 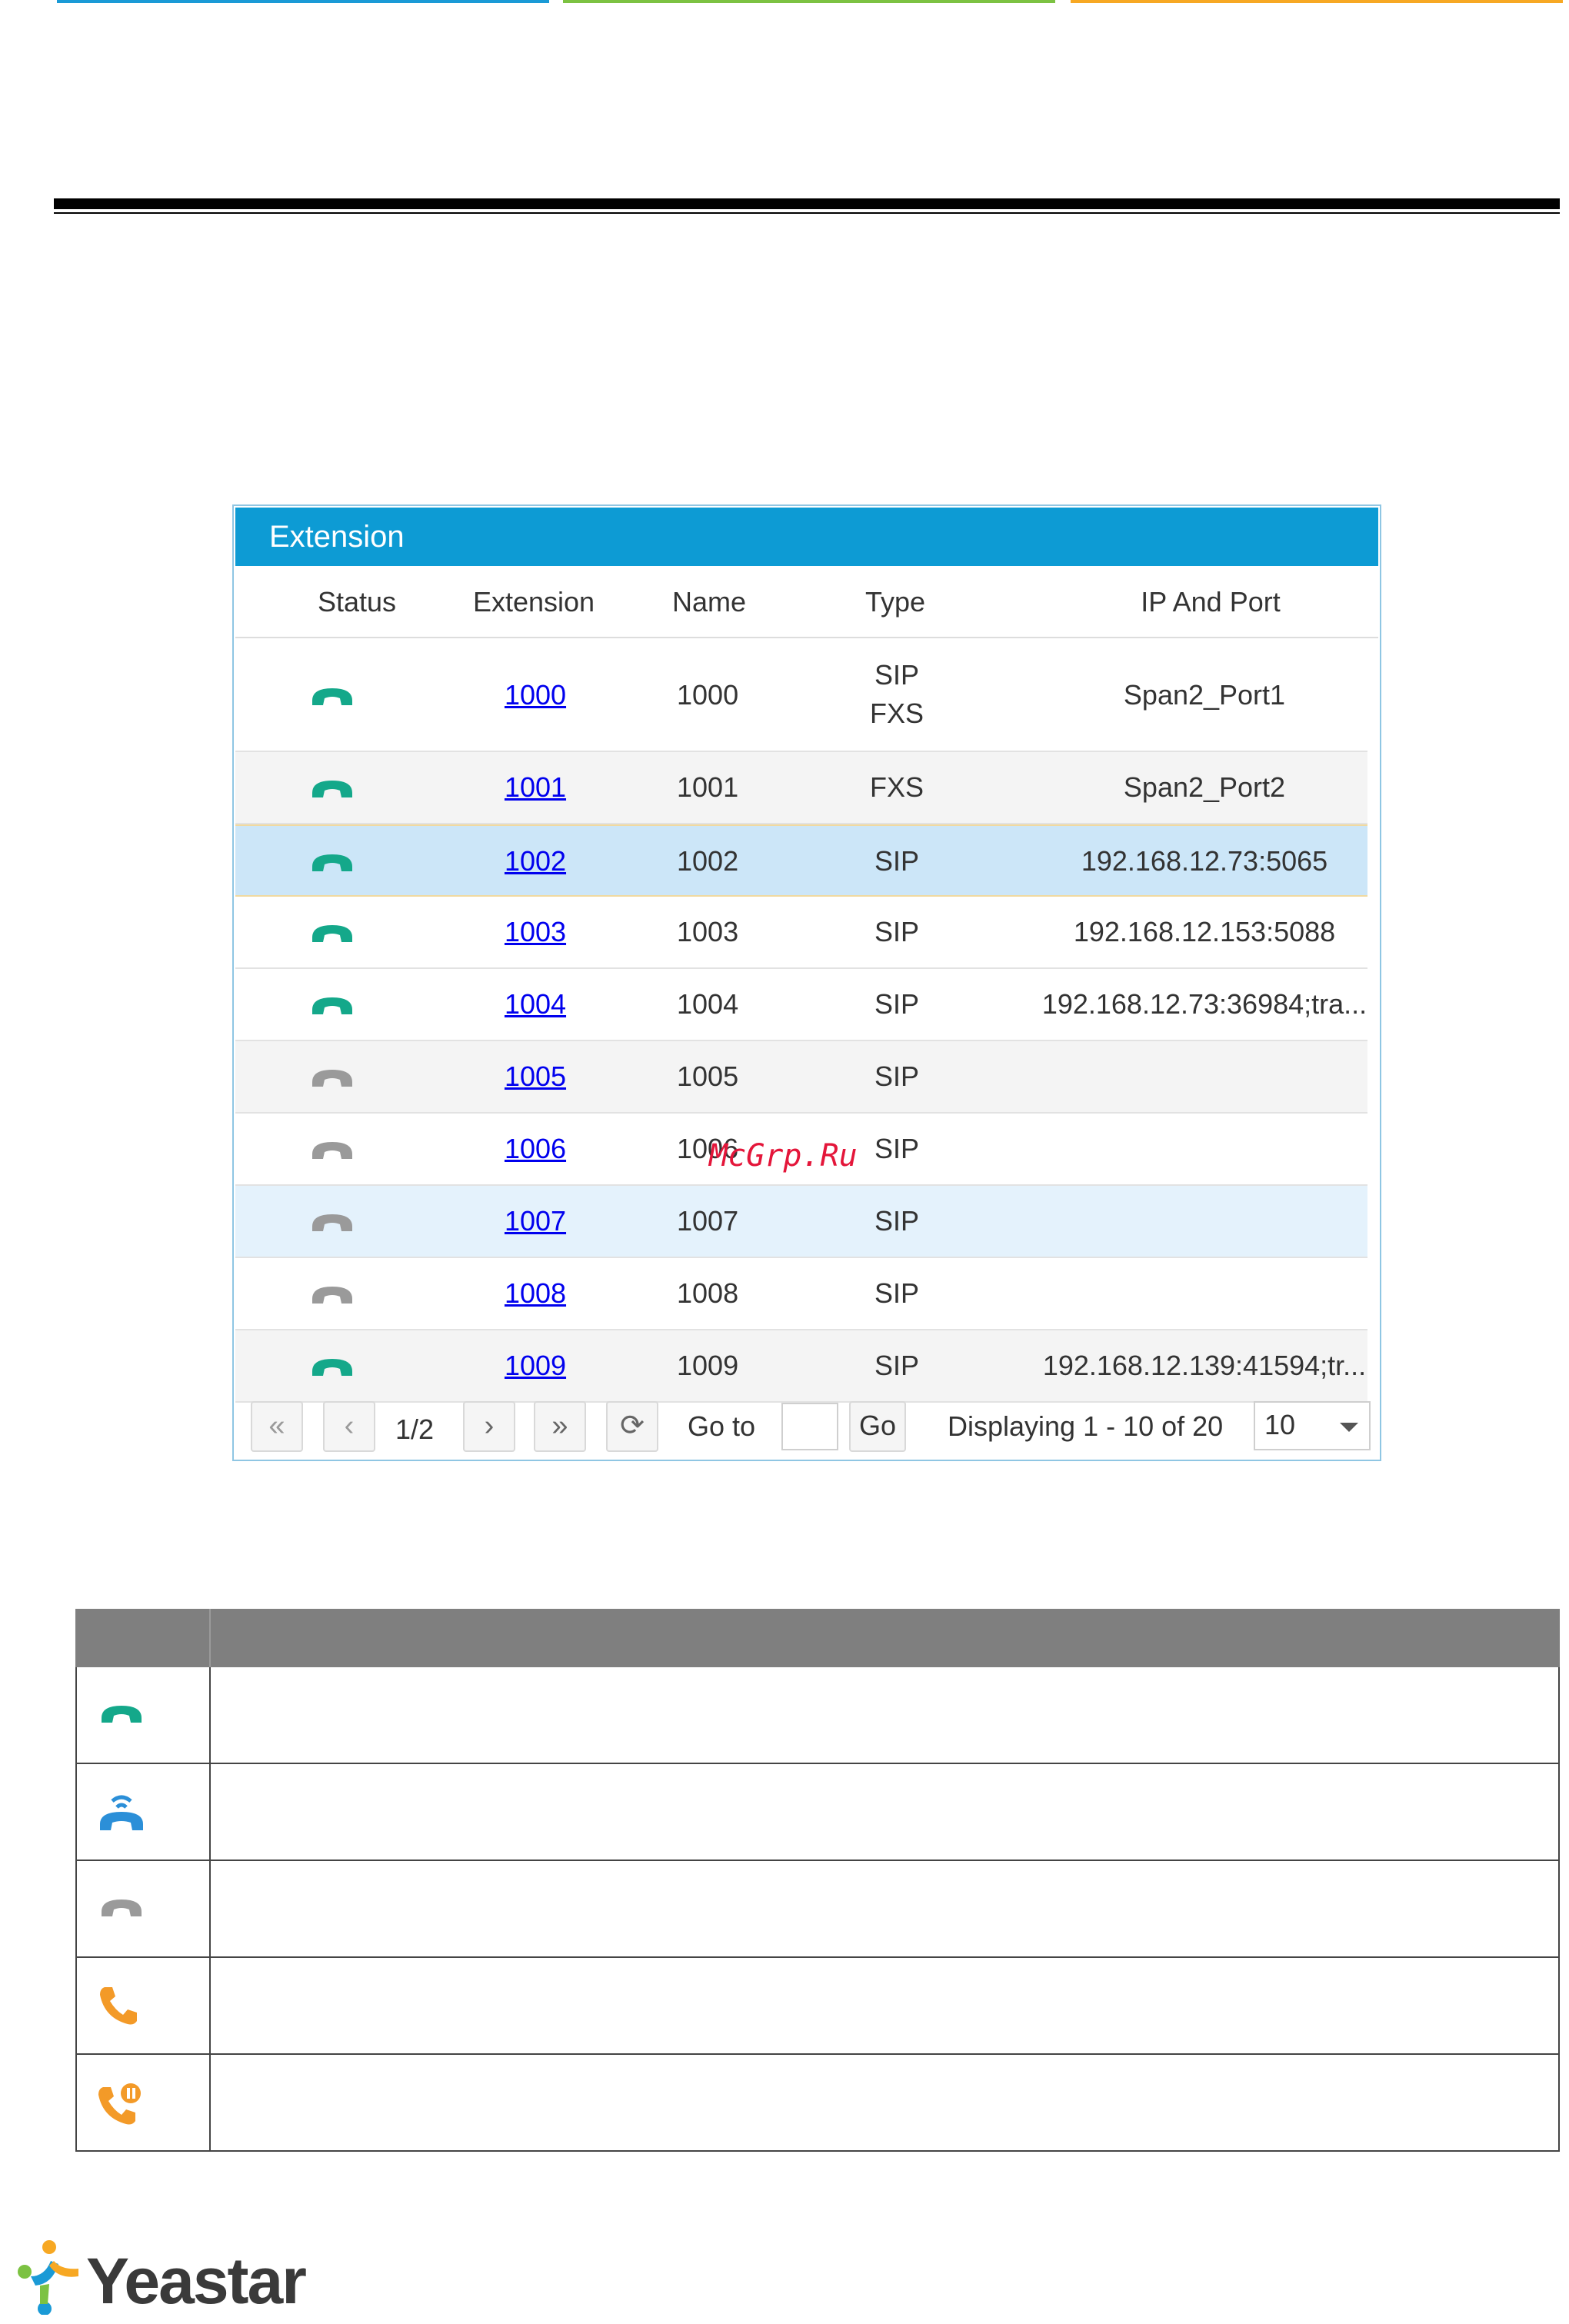 What do you see at coordinates (749, 602) in the screenshot?
I see `column-header-name: Name` at bounding box center [749, 602].